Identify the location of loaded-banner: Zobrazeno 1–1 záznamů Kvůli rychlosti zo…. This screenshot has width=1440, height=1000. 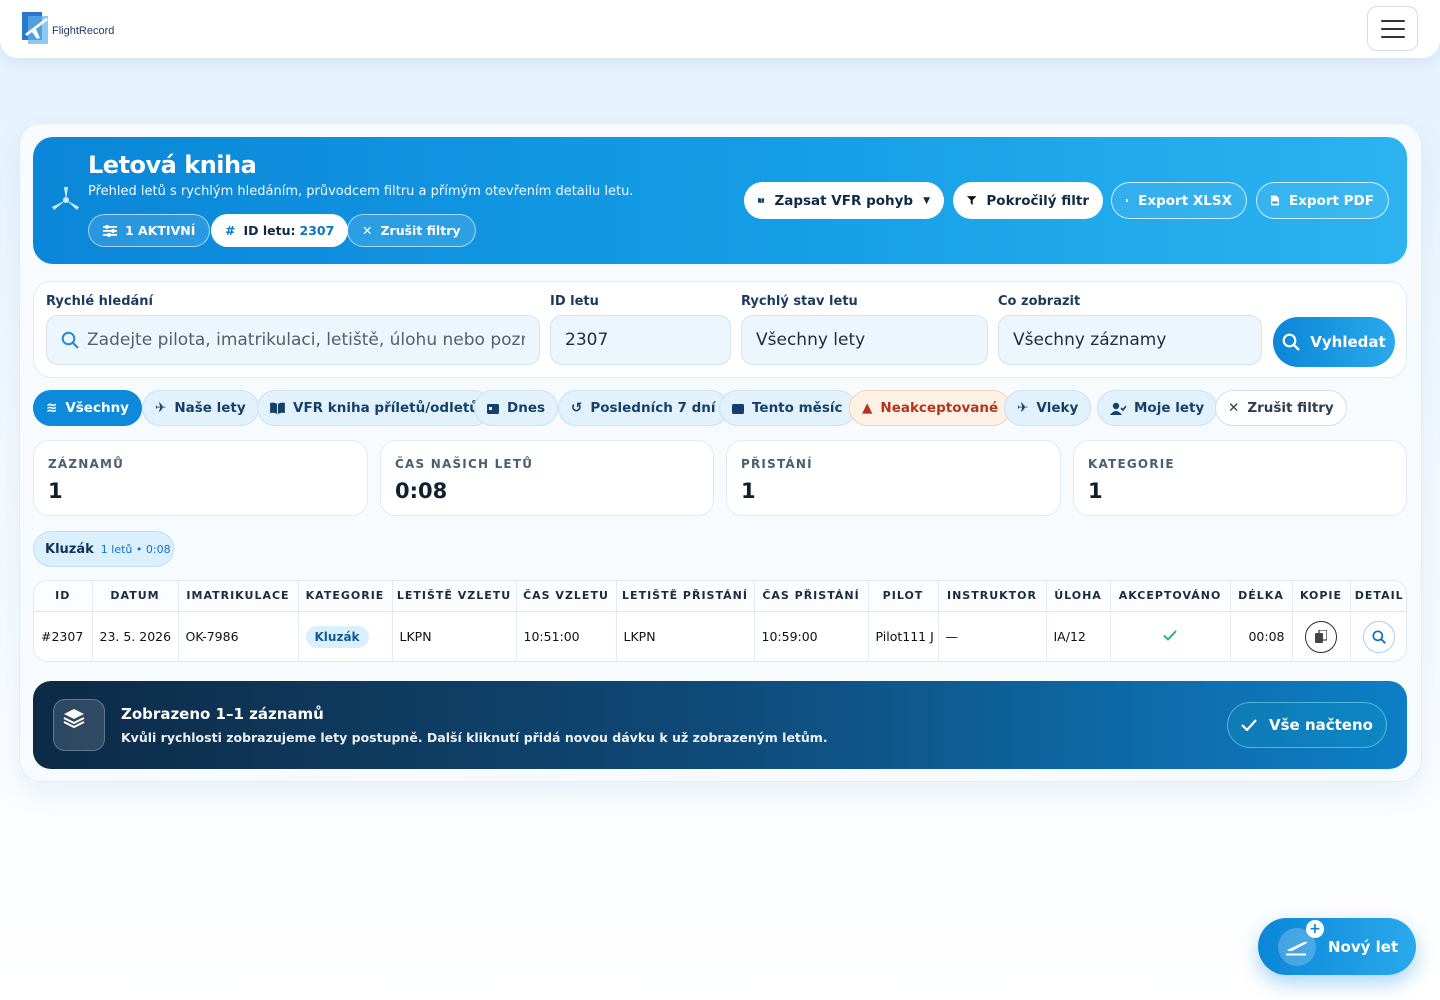
(720, 725).